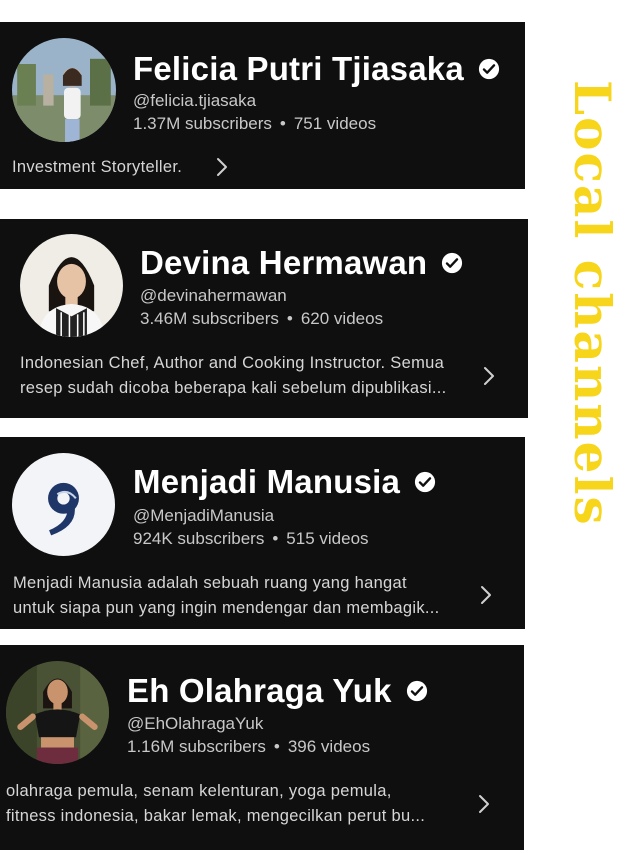 The width and height of the screenshot is (640, 853). I want to click on description-line: Investment Storyteller., so click(97, 167).